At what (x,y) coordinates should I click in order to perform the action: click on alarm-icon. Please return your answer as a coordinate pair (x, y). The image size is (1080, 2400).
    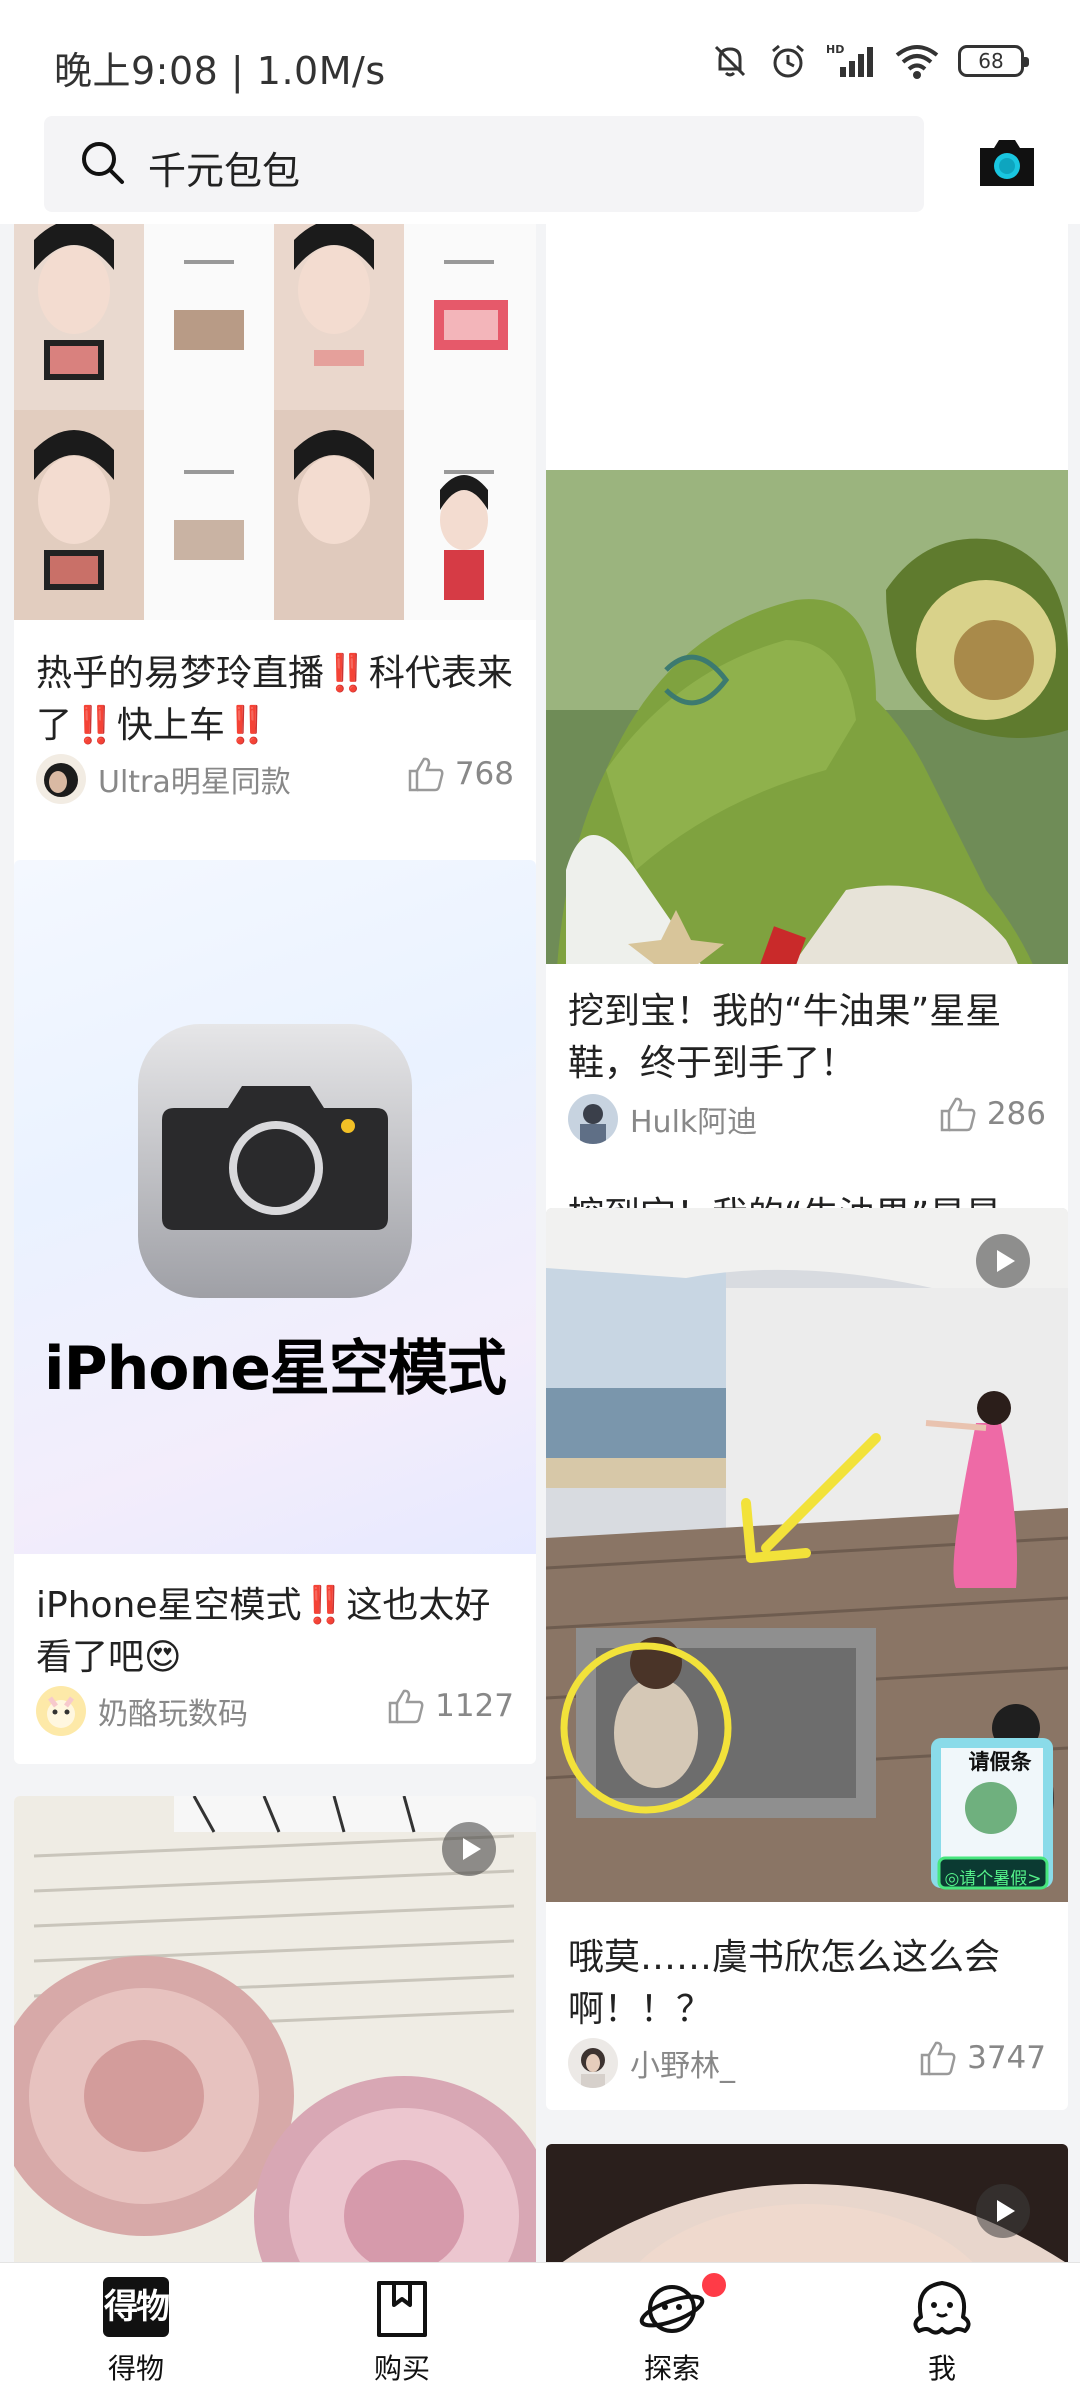
    Looking at the image, I should click on (788, 61).